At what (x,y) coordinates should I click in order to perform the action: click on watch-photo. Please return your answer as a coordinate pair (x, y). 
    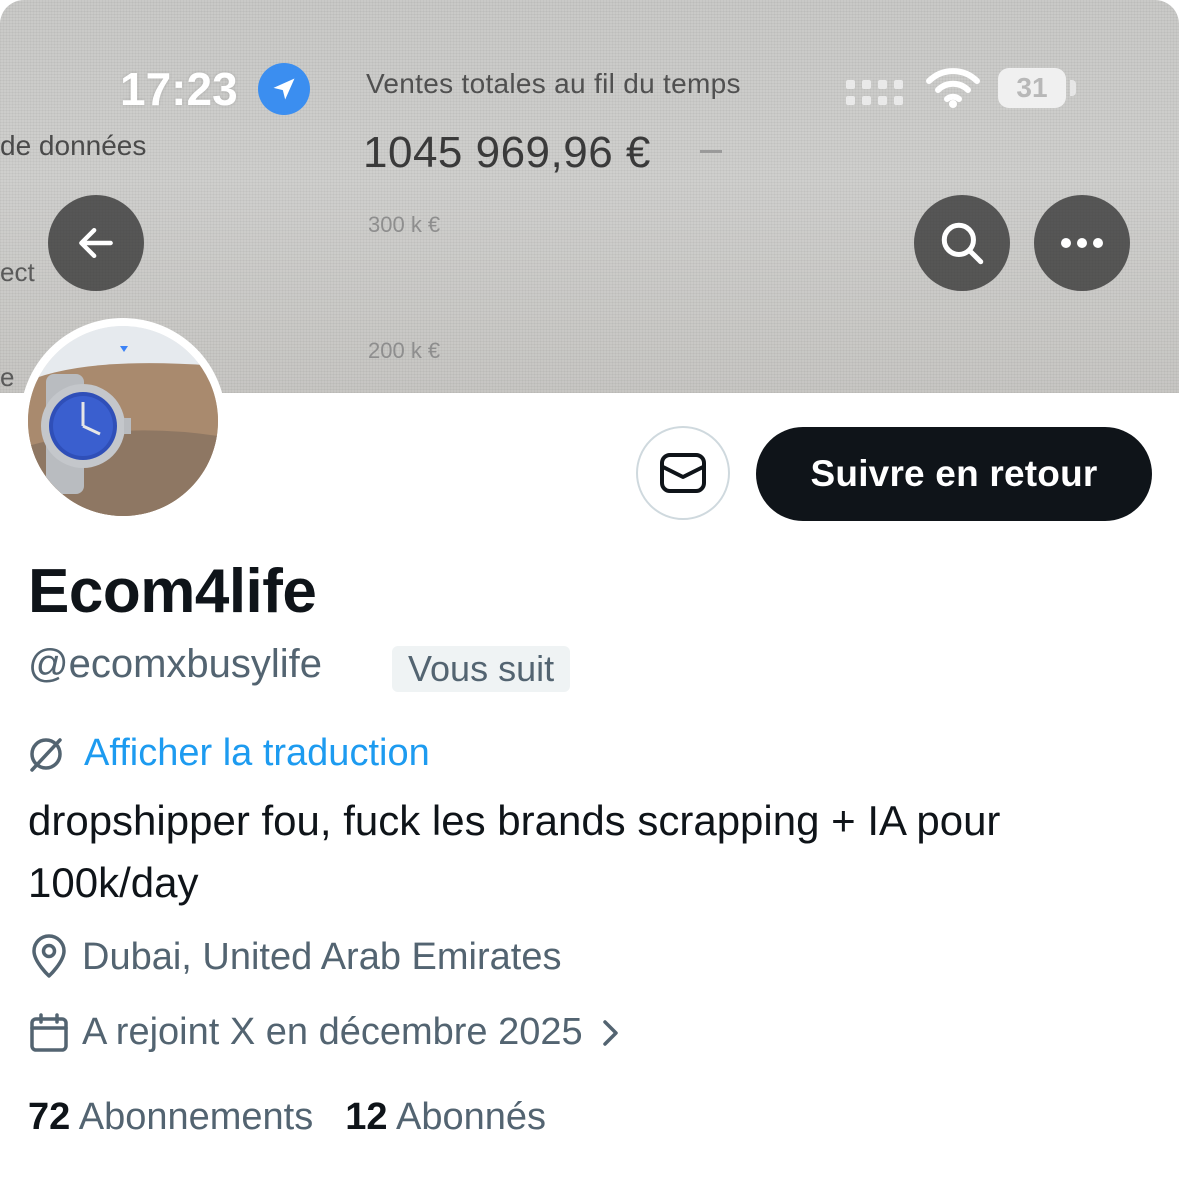
    Looking at the image, I should click on (123, 421).